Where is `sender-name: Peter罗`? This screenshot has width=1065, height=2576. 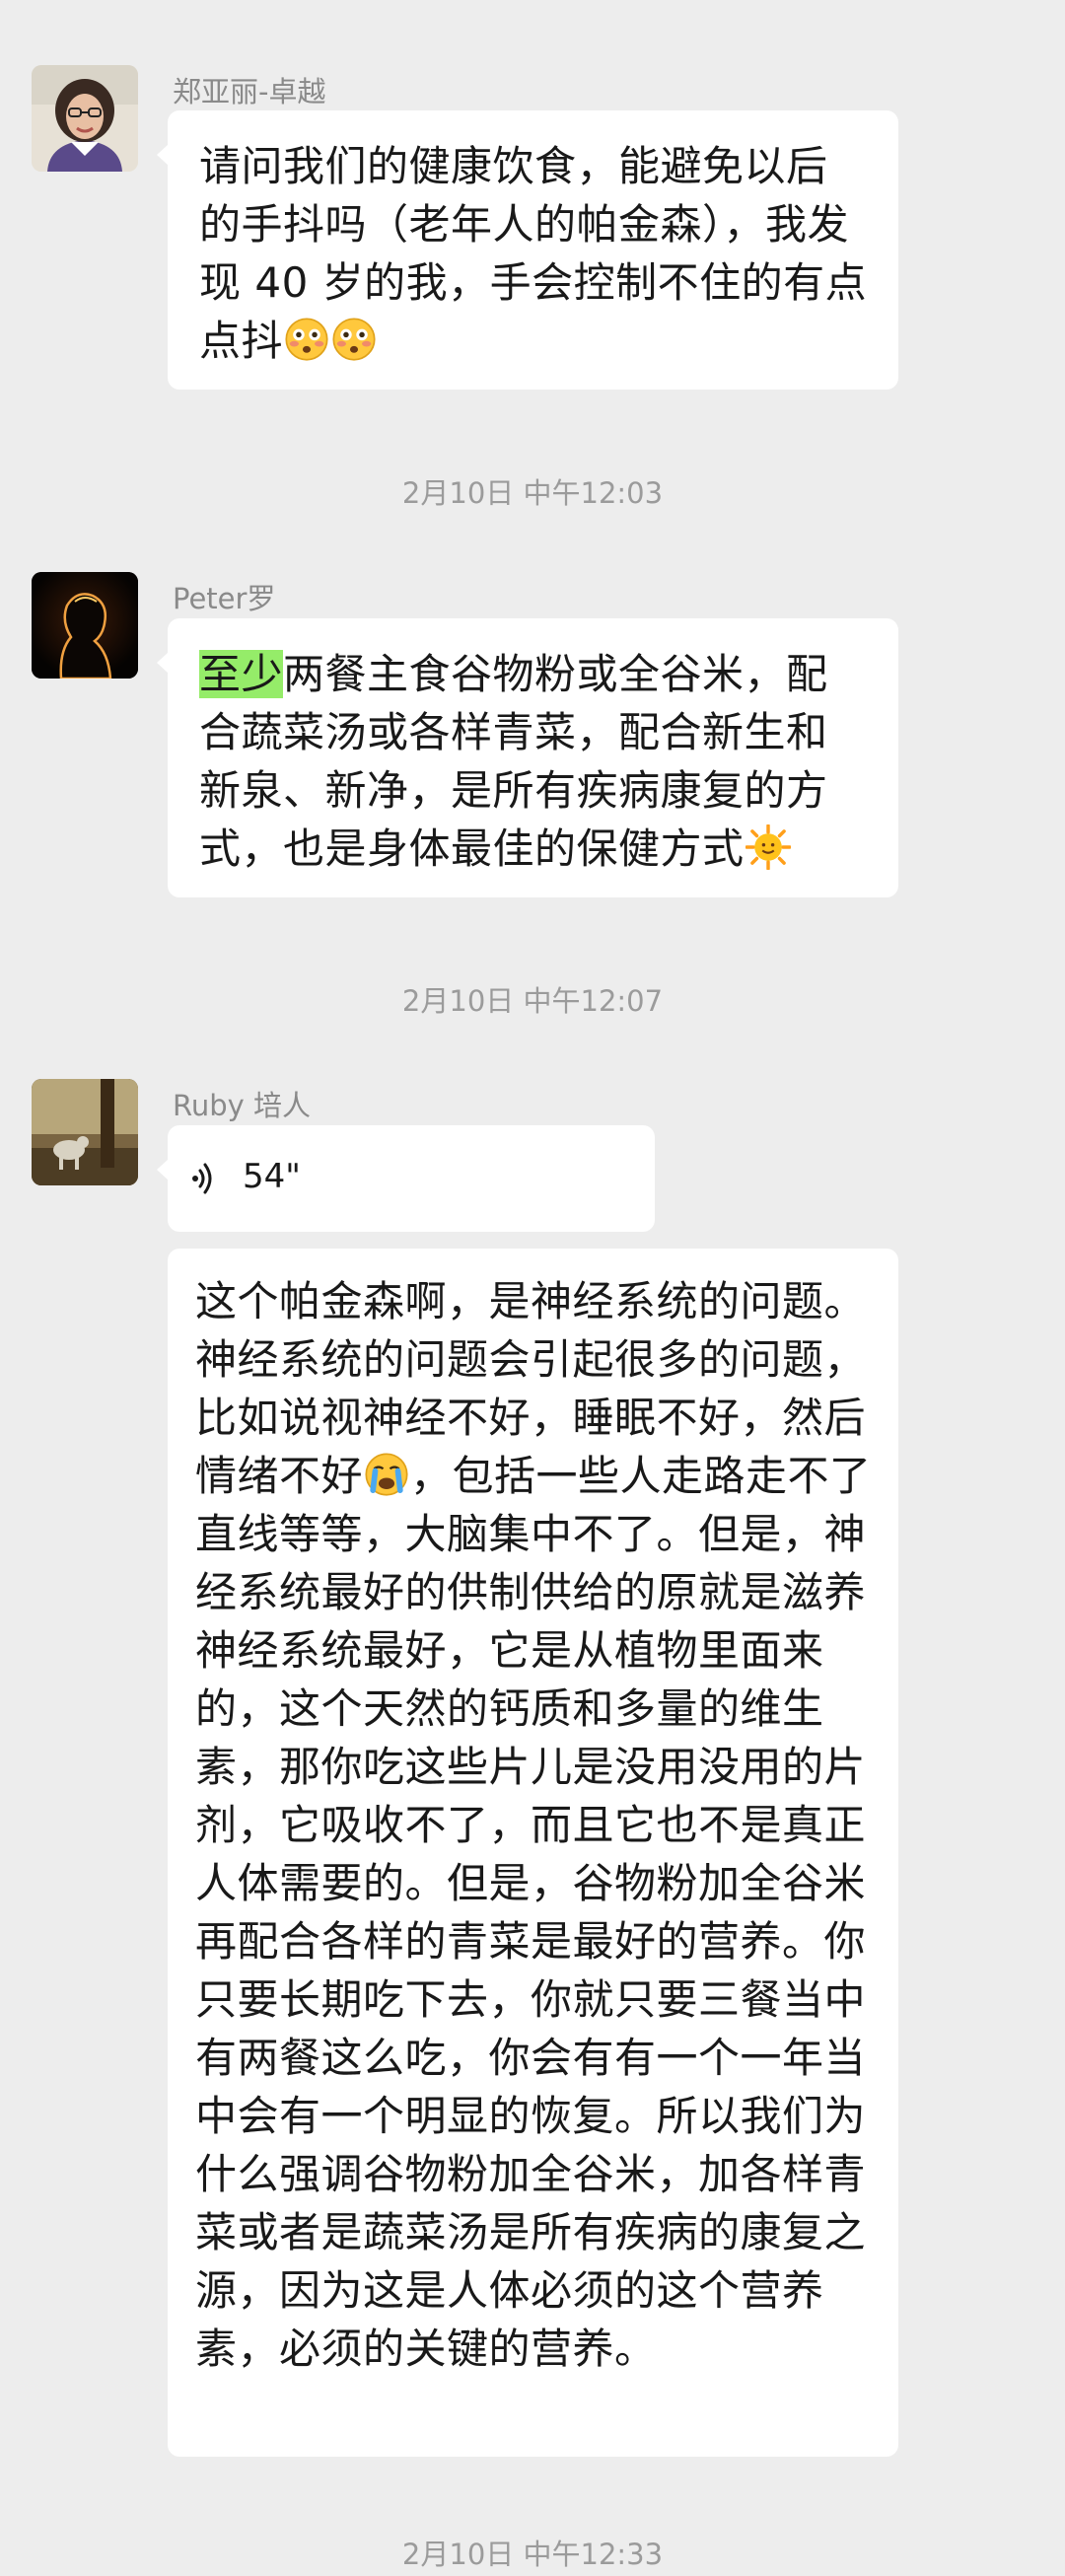
sender-name: Peter罗 is located at coordinates (225, 598).